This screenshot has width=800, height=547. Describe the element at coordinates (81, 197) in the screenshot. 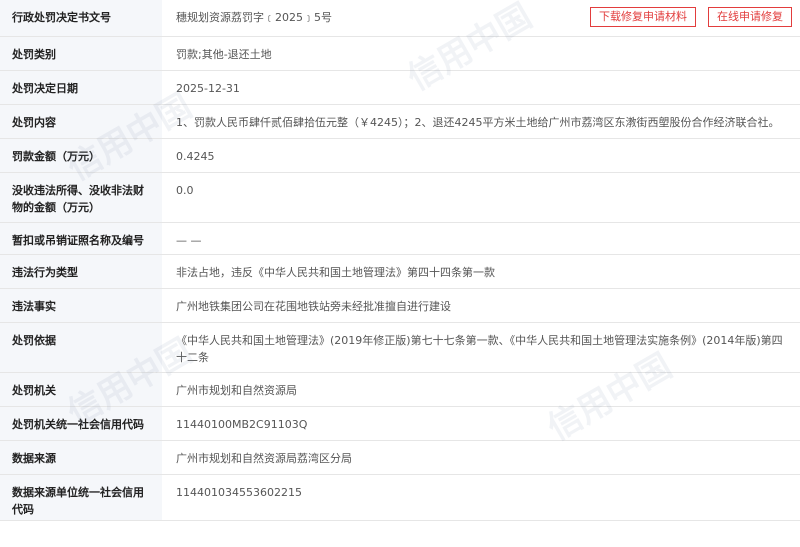

I see `label-confiscation-amount: 没收违法所得、没收非法财物的金额（万元）` at that location.